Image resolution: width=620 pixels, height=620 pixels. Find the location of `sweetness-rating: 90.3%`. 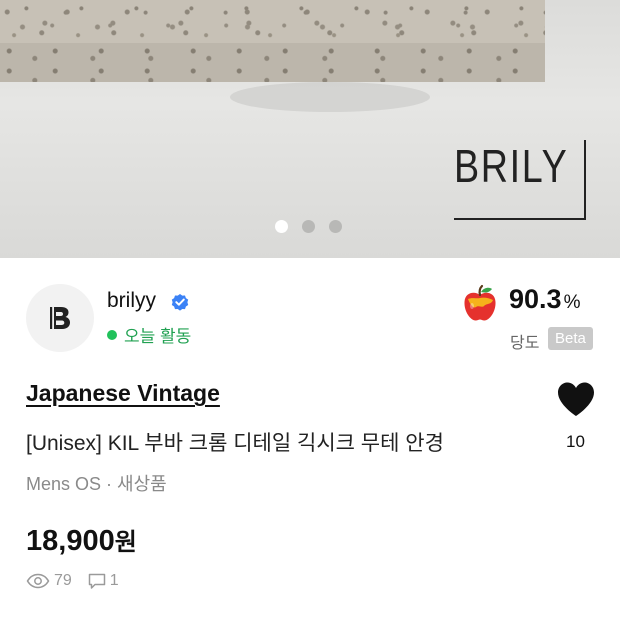

sweetness-rating: 90.3% is located at coordinates (544, 299).